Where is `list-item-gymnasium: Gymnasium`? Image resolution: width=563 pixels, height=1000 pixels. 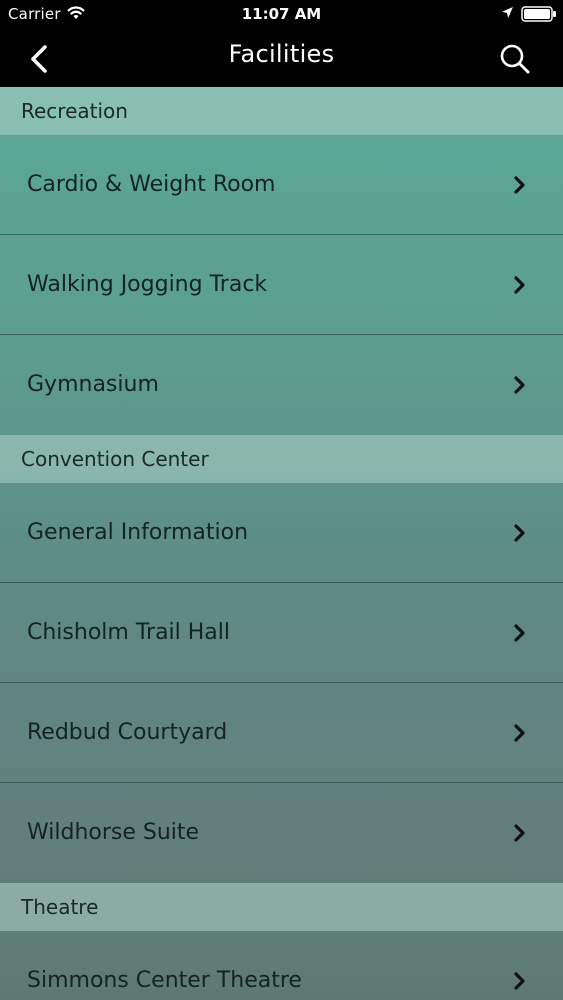 list-item-gymnasium: Gymnasium is located at coordinates (281, 385).